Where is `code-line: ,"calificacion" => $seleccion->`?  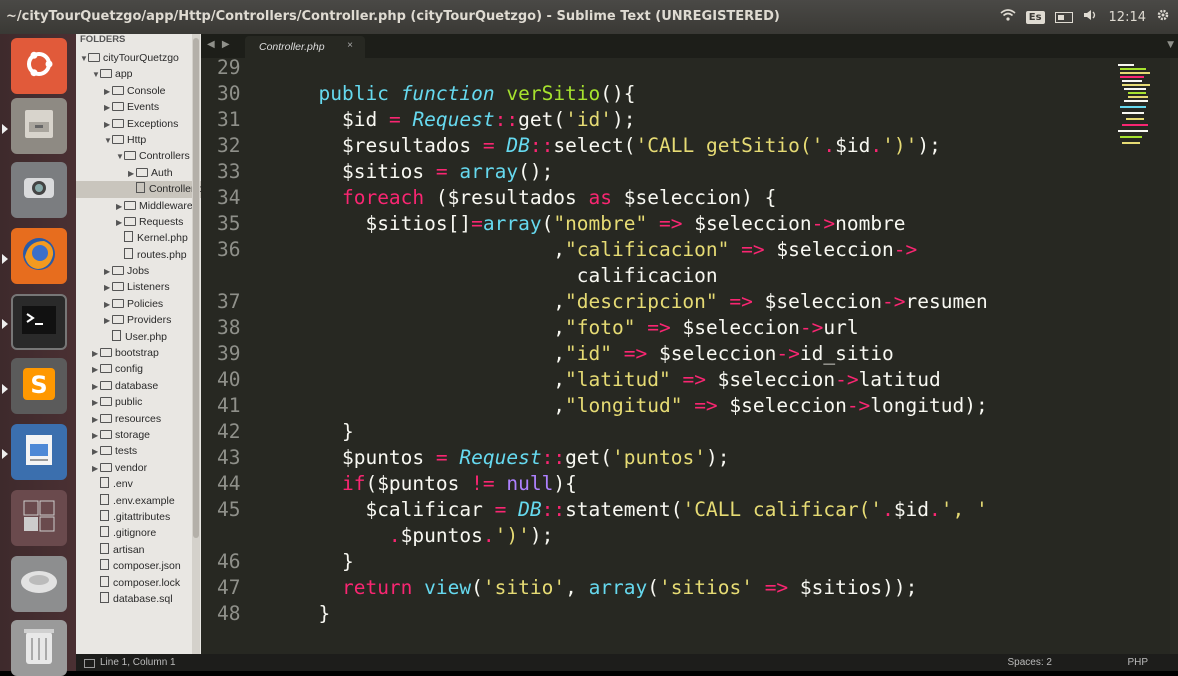 code-line: ,"calificacion" => $seleccion-> is located at coordinates (606, 250).